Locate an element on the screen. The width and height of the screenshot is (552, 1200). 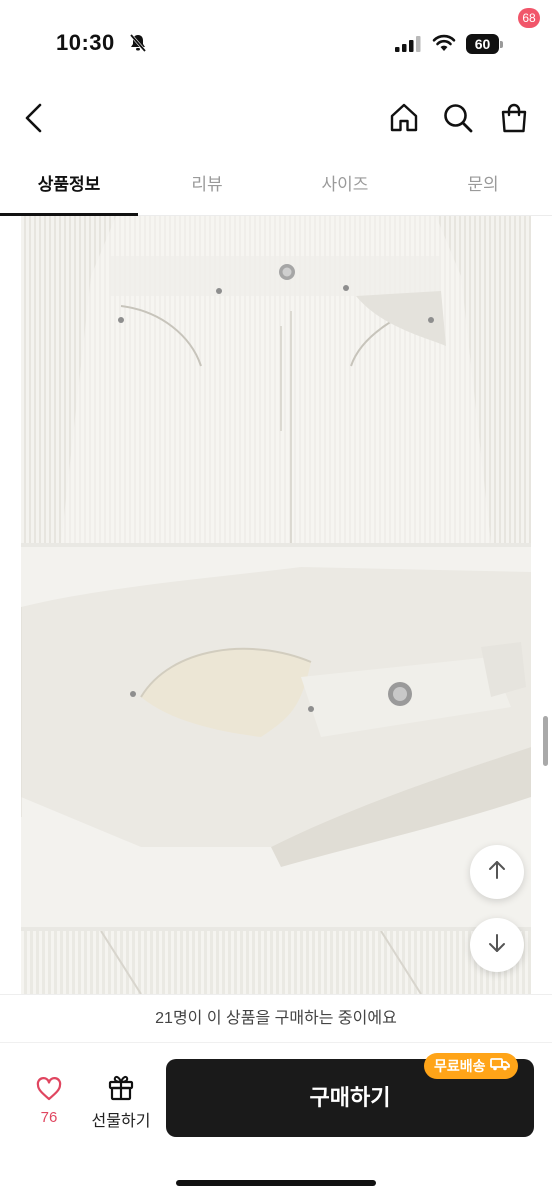
back-arrow-icon is located at coordinates (34, 120).